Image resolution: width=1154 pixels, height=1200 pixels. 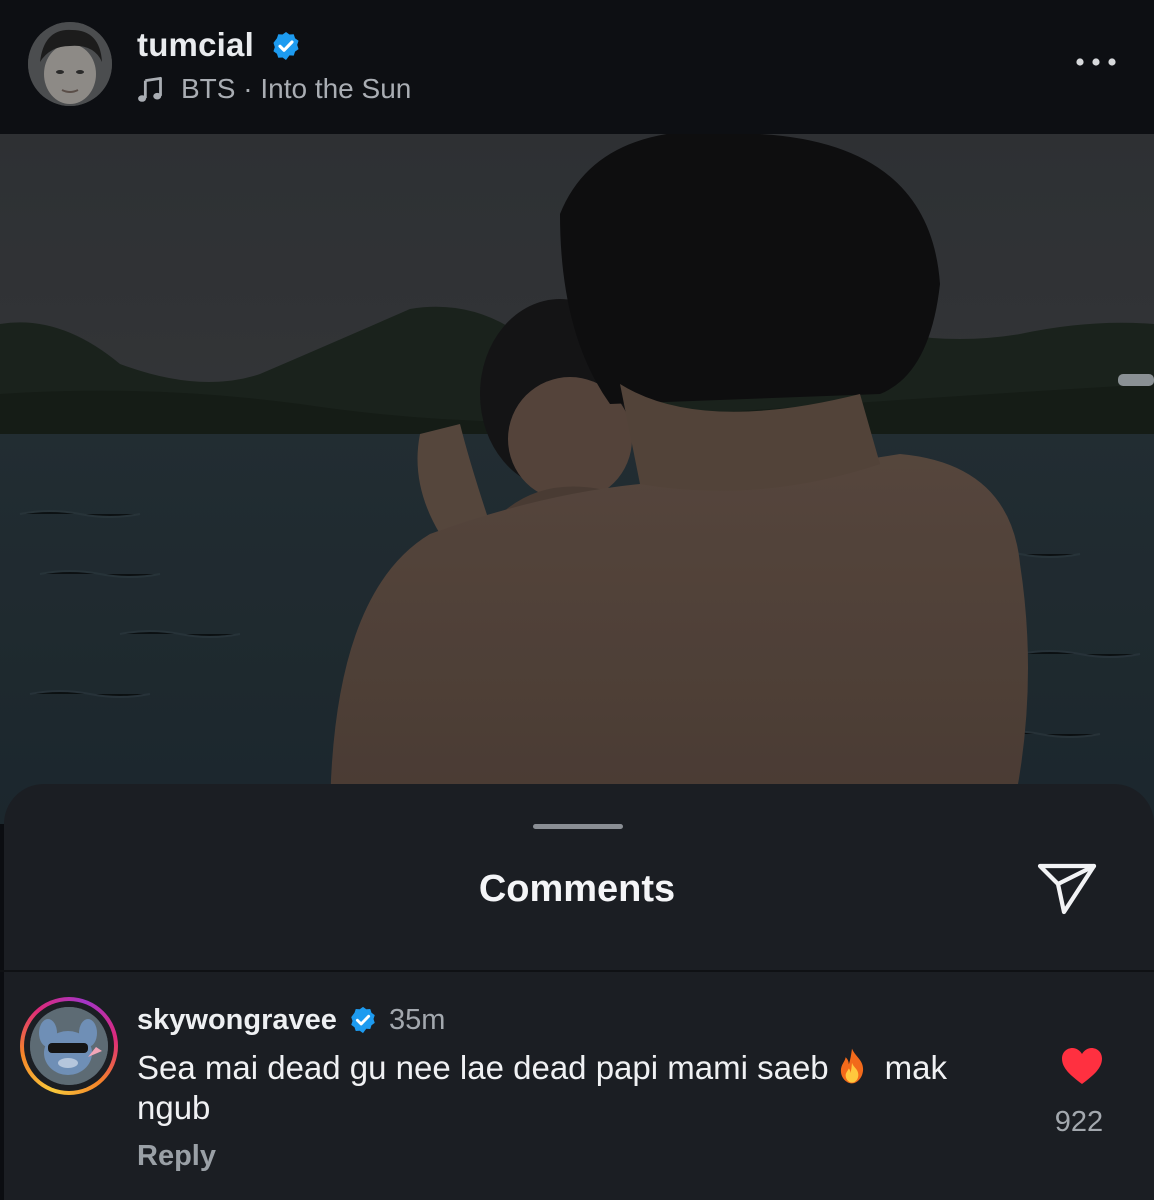 What do you see at coordinates (296, 89) in the screenshot?
I see `song-label: BTS · Into the Sun` at bounding box center [296, 89].